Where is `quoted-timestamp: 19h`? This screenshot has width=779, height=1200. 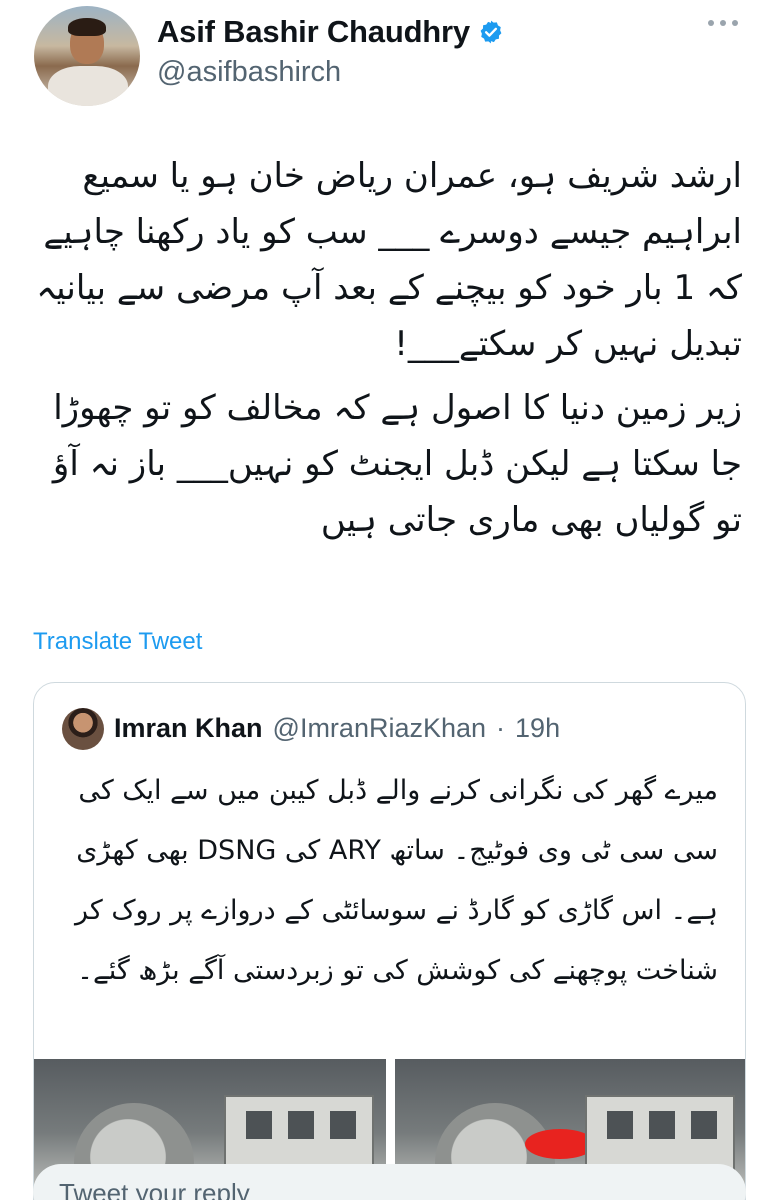
quoted-timestamp: 19h is located at coordinates (538, 728).